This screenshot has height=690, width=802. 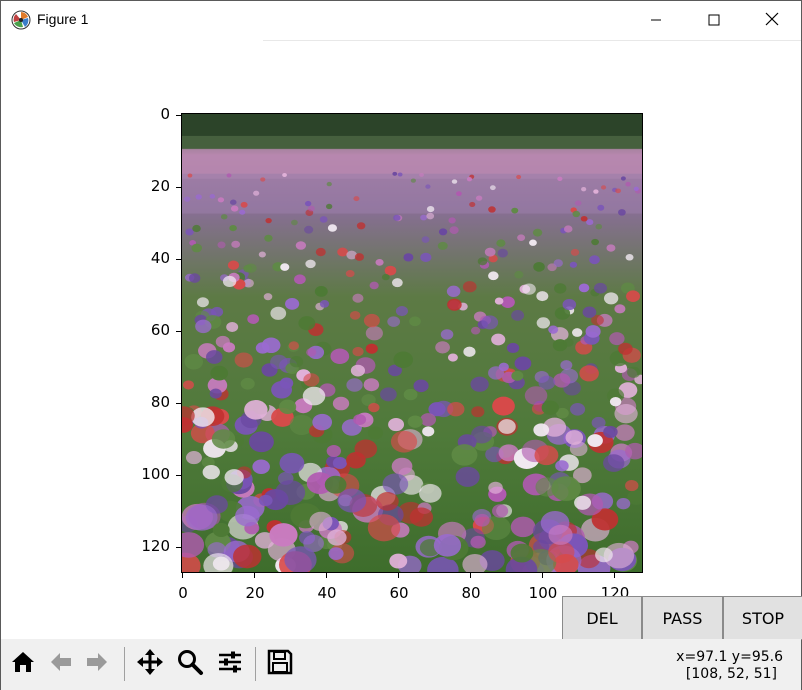 I want to click on save-button, so click(x=280, y=664).